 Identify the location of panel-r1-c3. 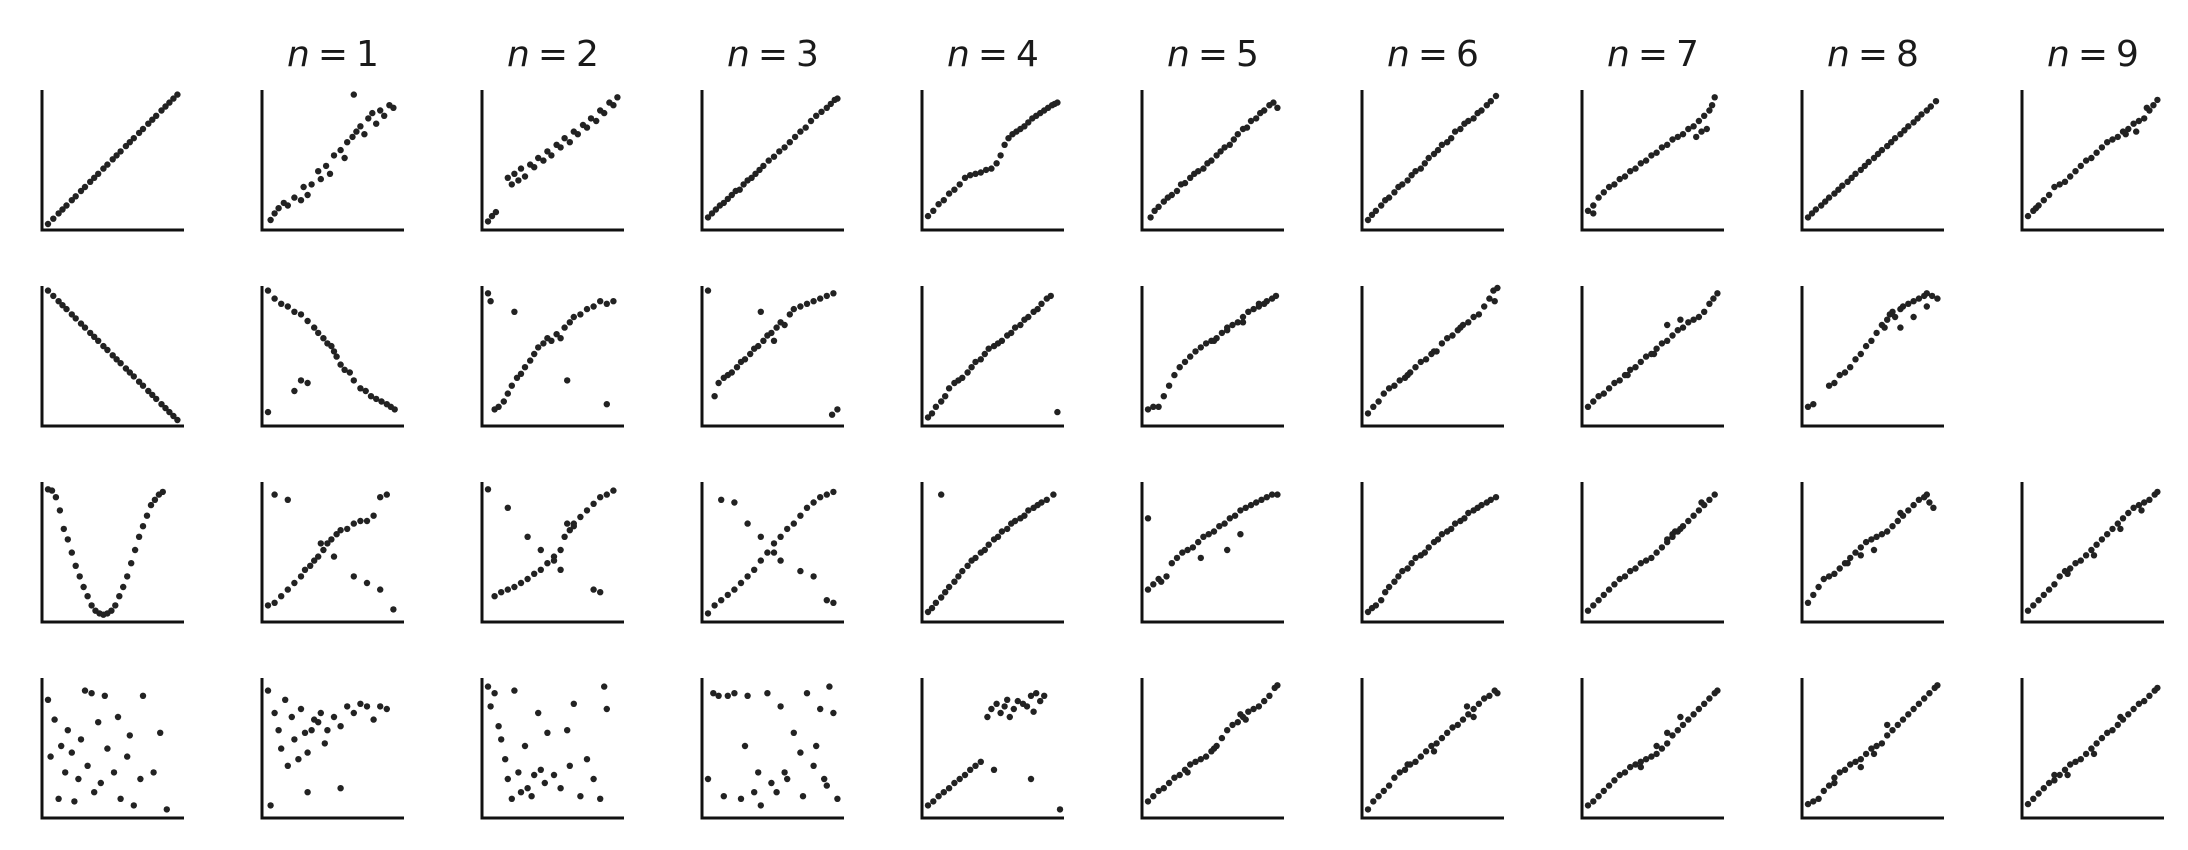
(772, 161).